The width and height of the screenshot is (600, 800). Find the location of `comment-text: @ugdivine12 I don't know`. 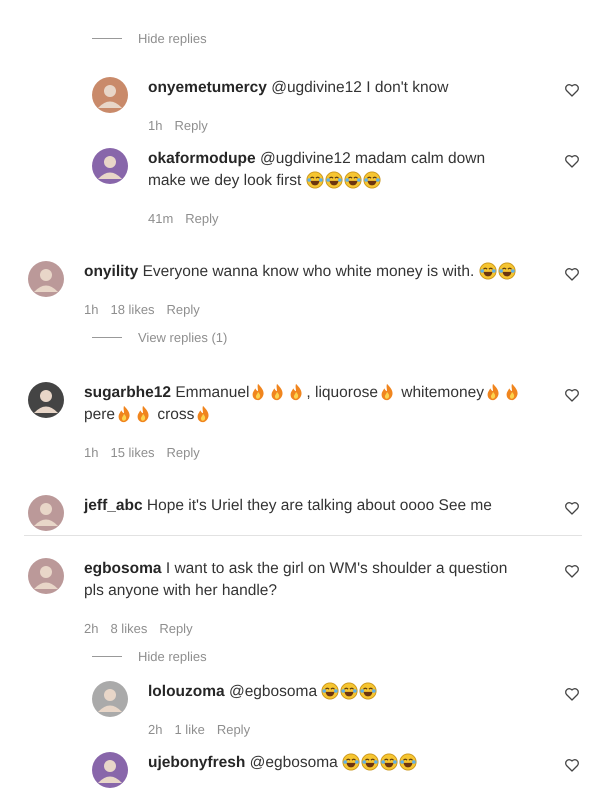

comment-text: @ugdivine12 I don't know is located at coordinates (359, 87).